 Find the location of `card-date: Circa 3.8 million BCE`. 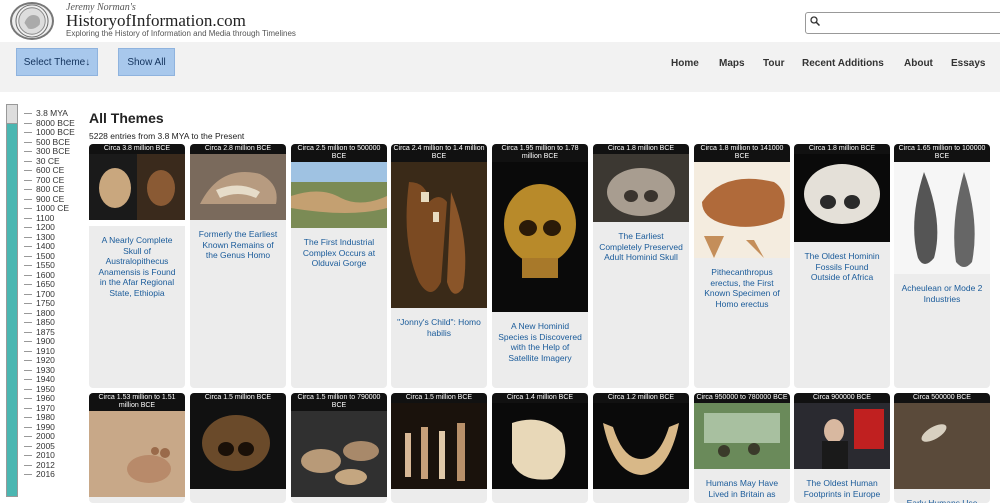

card-date: Circa 3.8 million BCE is located at coordinates (137, 149).